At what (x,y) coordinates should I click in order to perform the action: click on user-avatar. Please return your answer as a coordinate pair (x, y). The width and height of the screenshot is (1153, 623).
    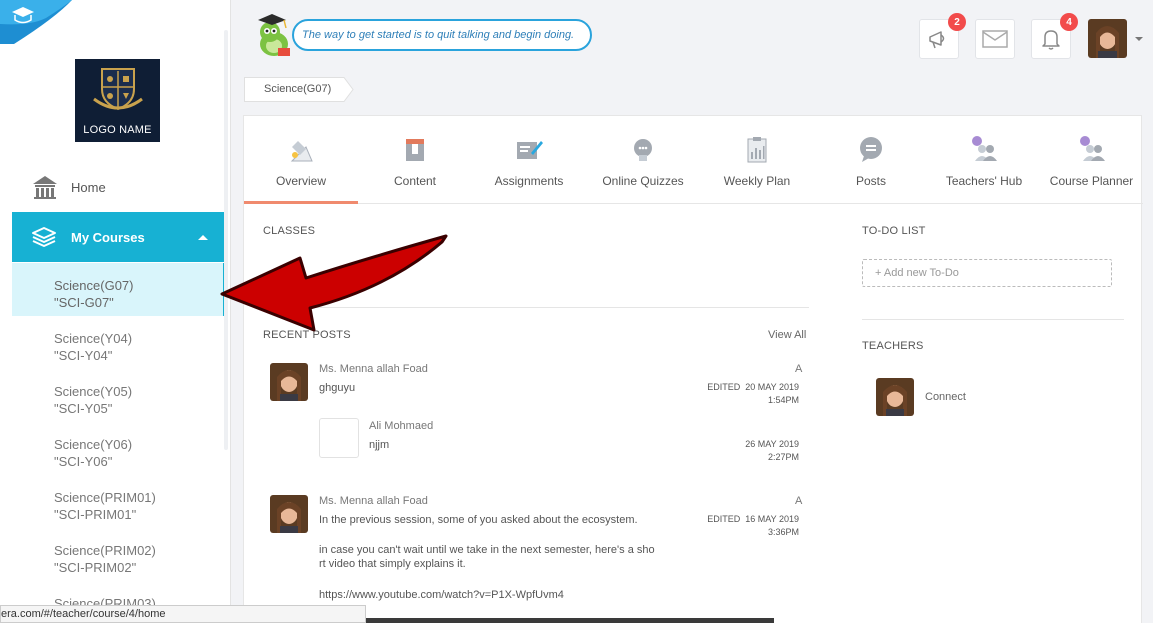
    Looking at the image, I should click on (1107, 38).